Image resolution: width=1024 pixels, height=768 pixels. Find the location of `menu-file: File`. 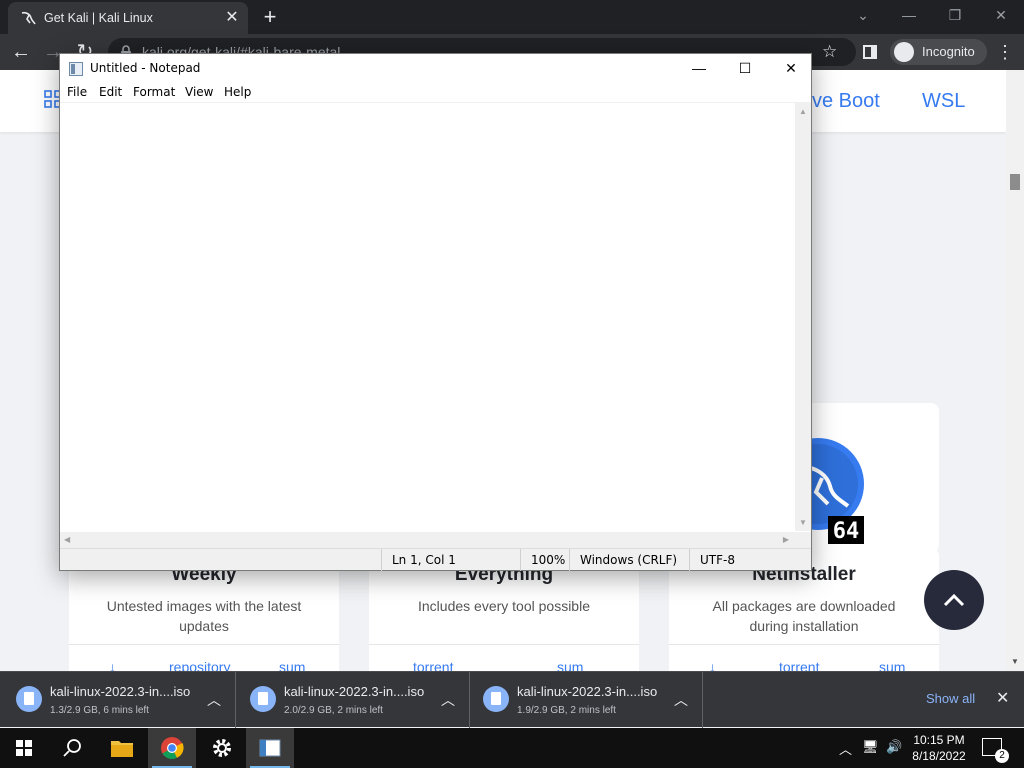

menu-file: File is located at coordinates (77, 92).